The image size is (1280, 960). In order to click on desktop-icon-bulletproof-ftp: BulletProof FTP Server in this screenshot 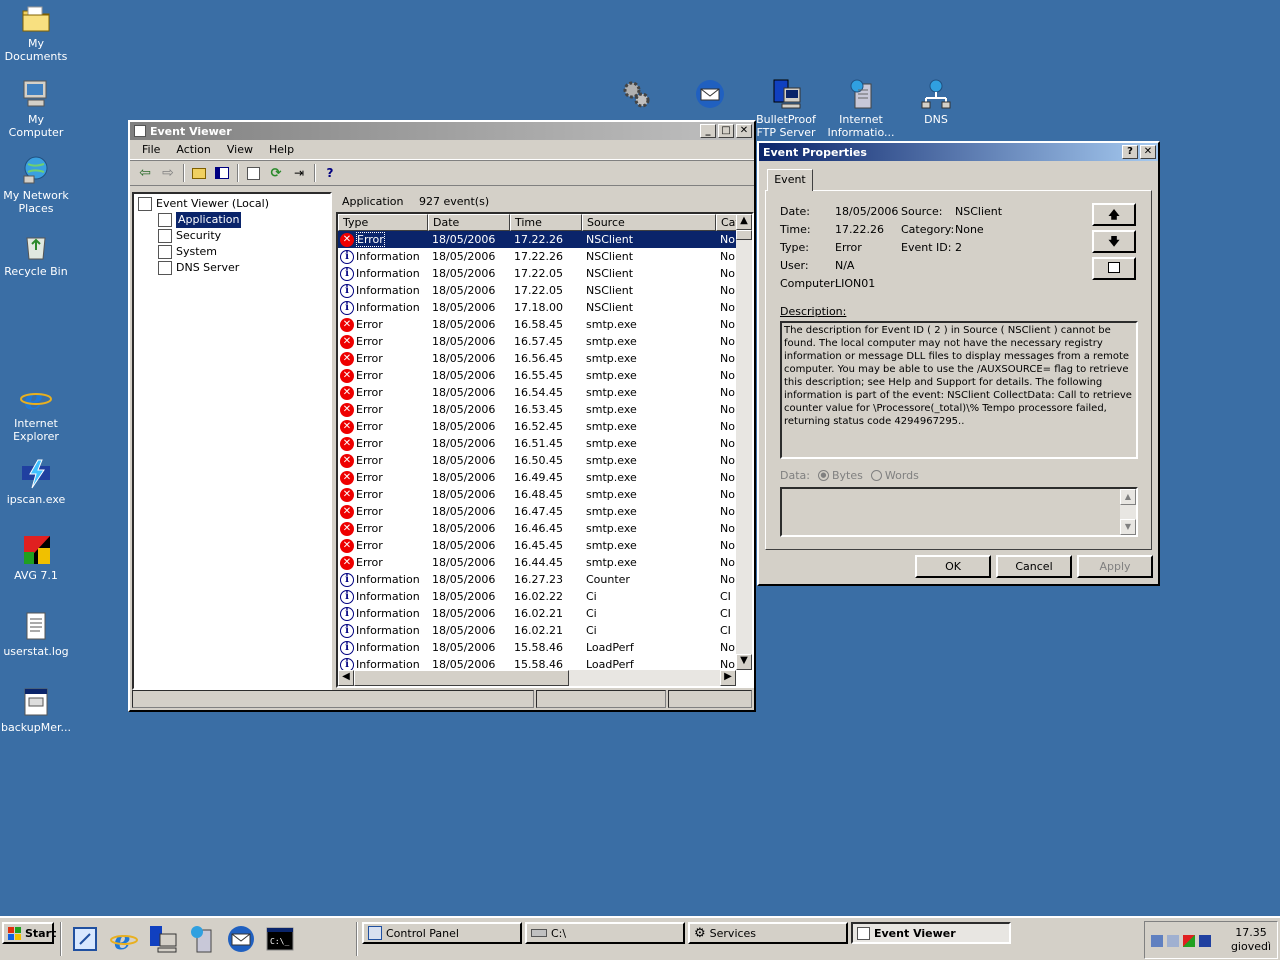, I will do `click(786, 108)`.